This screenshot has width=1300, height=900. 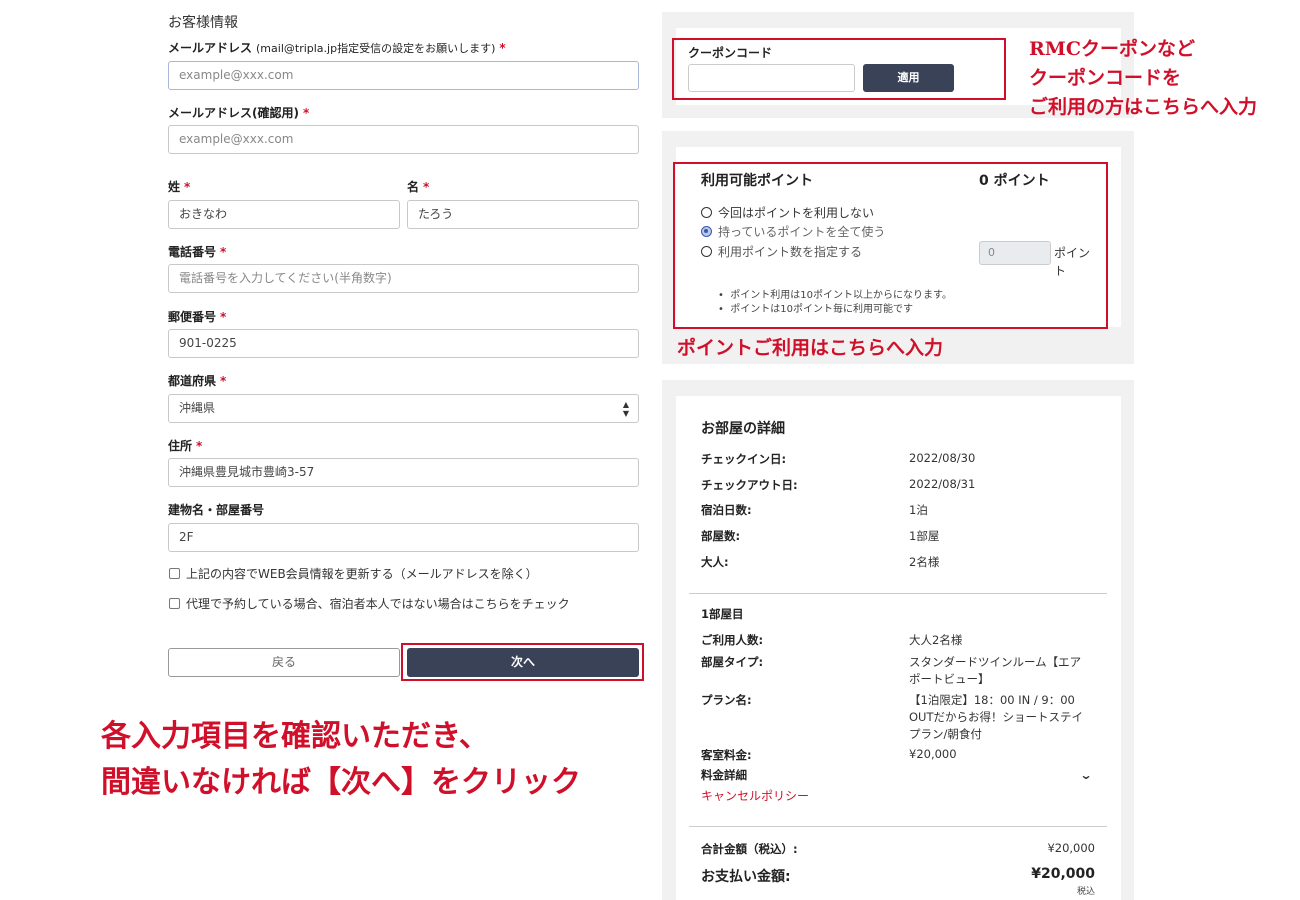 I want to click on points-option-all-label: 持っているポイントを全て使う, so click(x=802, y=232).